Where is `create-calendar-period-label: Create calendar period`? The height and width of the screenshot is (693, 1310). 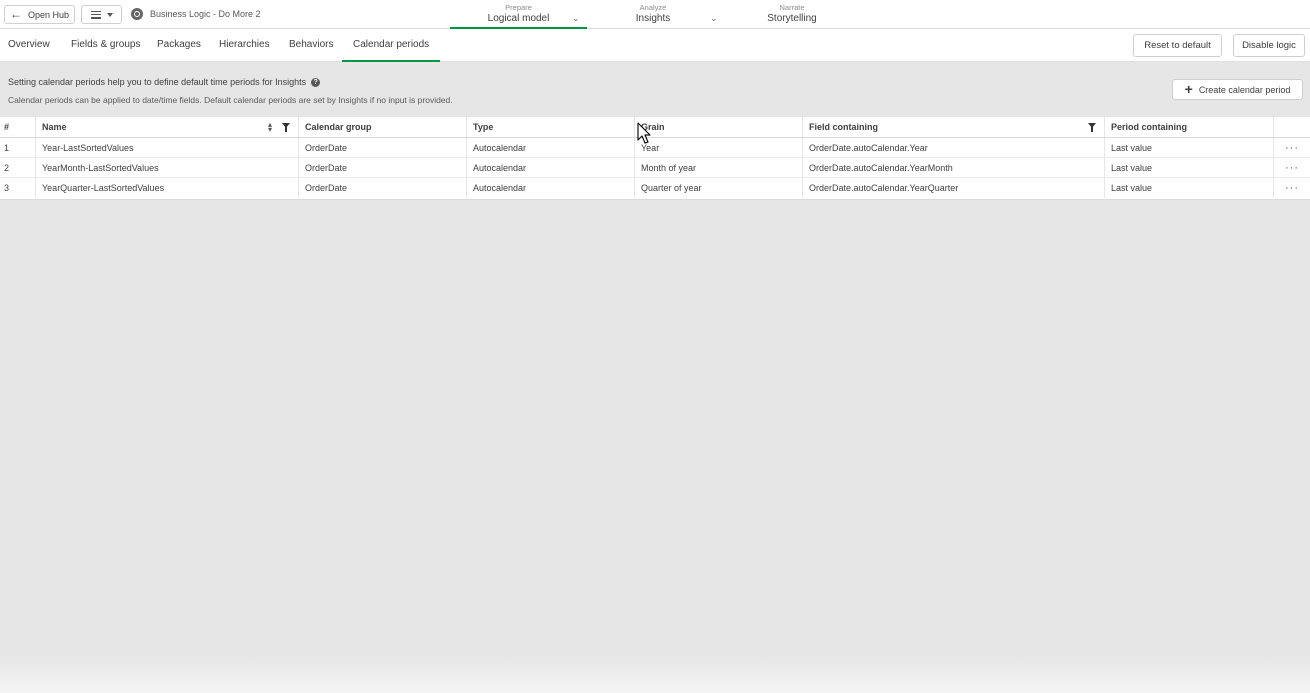
create-calendar-period-label: Create calendar period is located at coordinates (1244, 89).